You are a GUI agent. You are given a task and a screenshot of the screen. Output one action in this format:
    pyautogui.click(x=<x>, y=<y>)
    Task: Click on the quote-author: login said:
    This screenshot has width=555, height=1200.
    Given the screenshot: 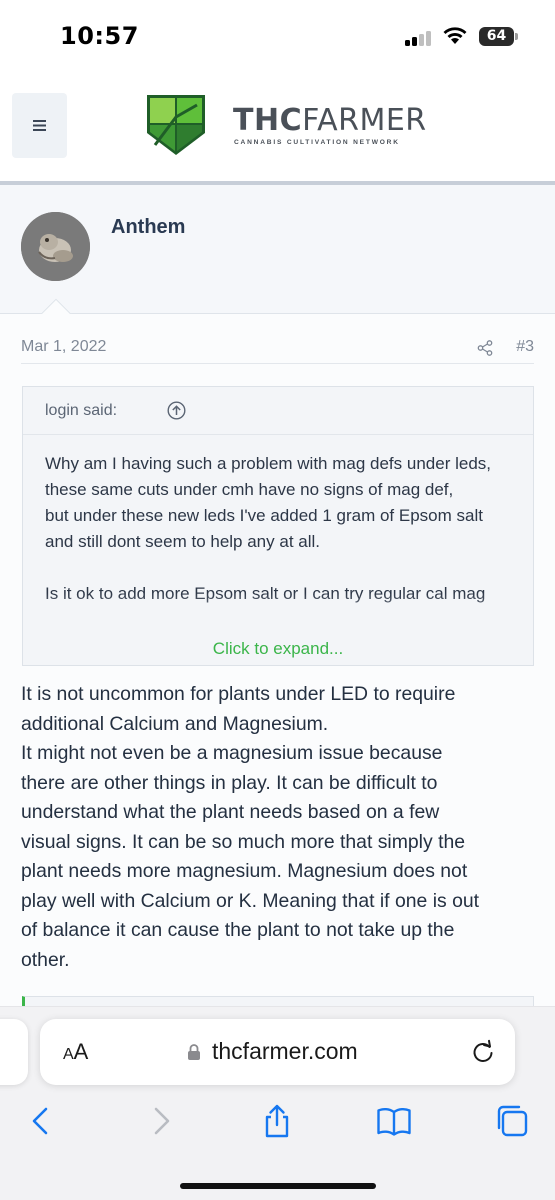 What is the action you would take?
    pyautogui.click(x=81, y=411)
    